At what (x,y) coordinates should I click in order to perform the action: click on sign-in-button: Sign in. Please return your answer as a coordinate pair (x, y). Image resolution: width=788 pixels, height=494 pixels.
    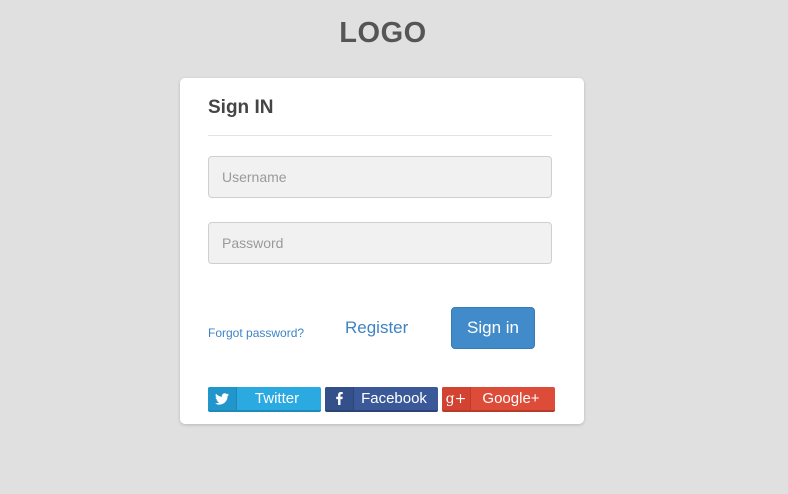
    Looking at the image, I should click on (493, 328).